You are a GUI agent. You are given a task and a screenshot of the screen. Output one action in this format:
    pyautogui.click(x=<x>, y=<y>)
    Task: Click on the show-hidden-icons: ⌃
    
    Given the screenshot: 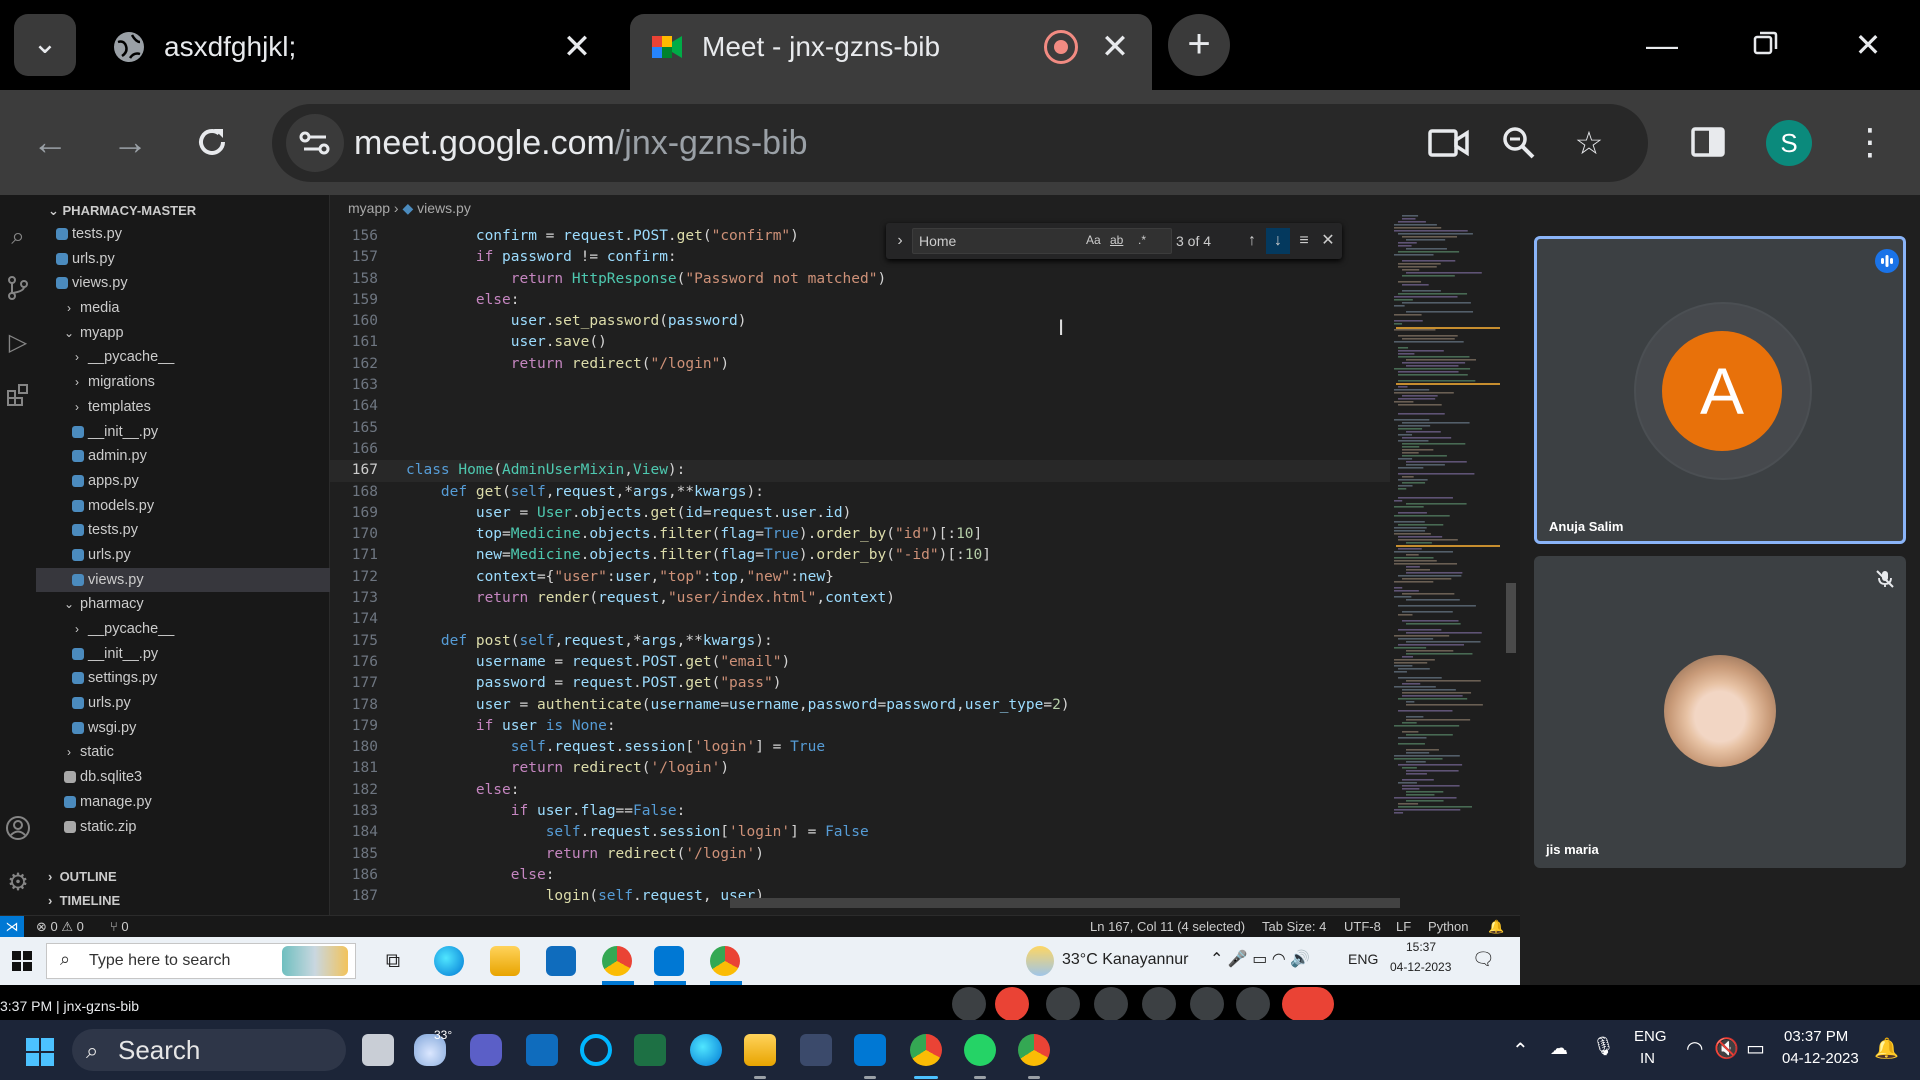 What is the action you would take?
    pyautogui.click(x=1520, y=1050)
    